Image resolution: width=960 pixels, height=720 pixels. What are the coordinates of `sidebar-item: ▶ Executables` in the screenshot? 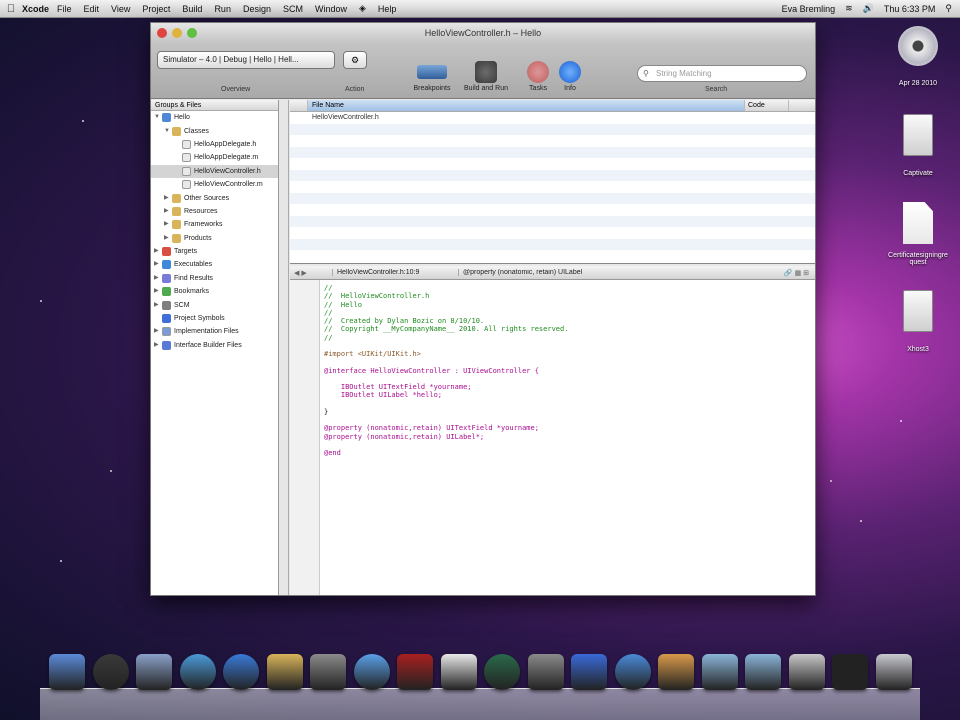 It's located at (214, 264).